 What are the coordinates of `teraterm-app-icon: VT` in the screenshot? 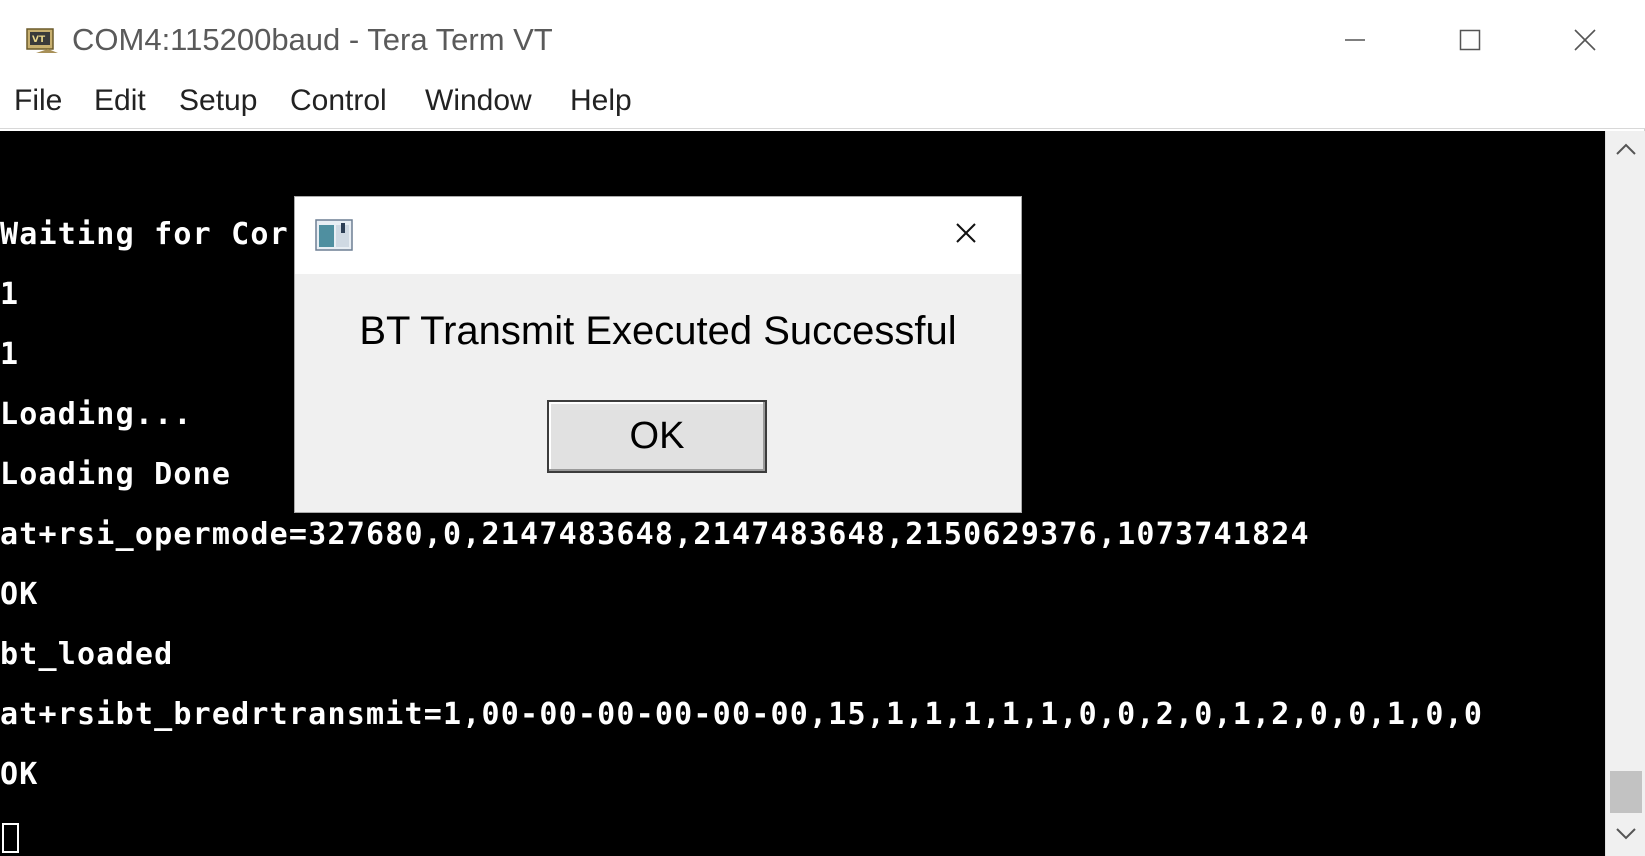 It's located at (43, 40).